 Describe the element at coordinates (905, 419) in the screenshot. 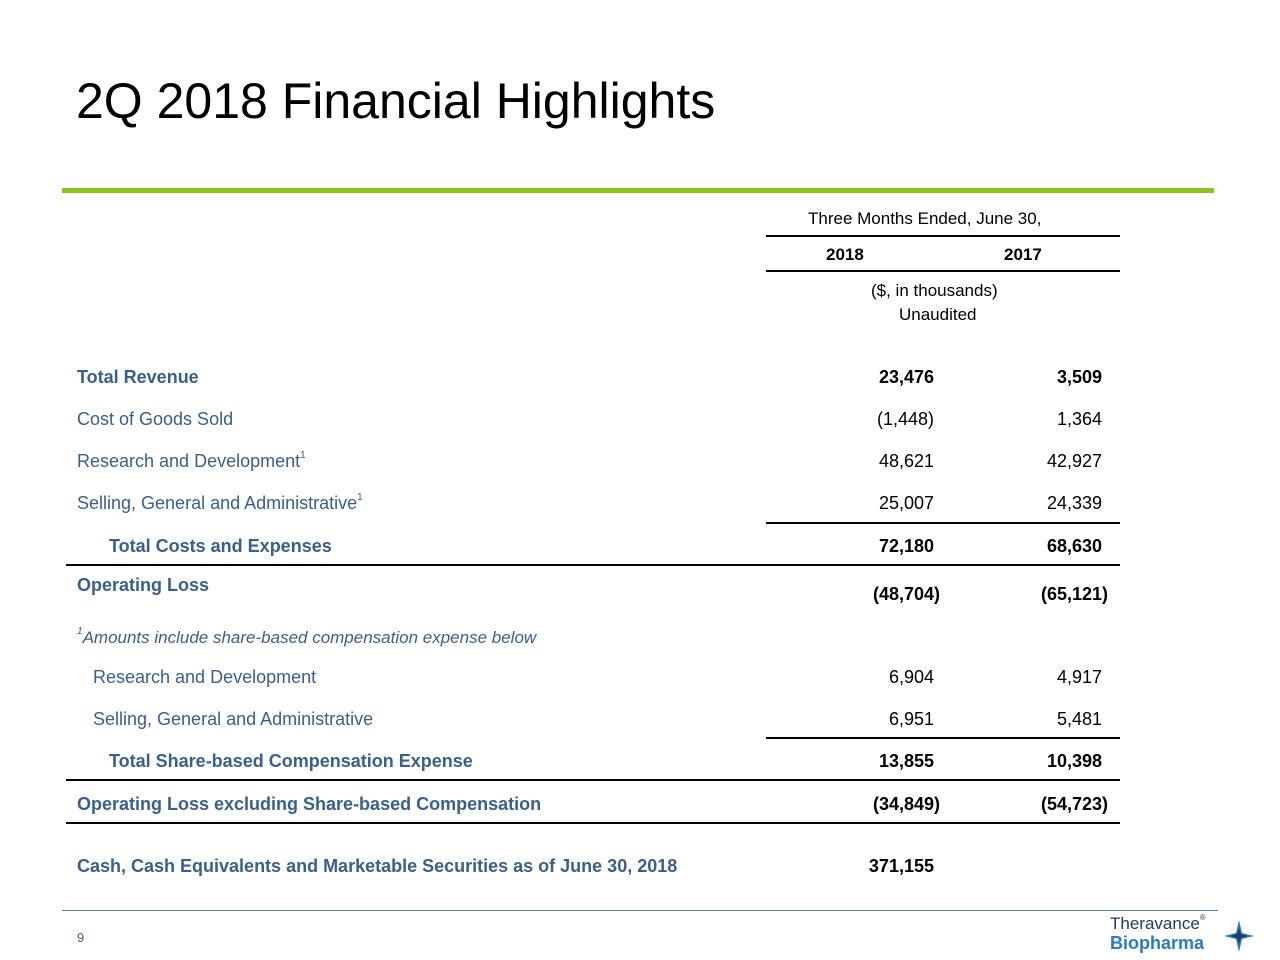

I see `value-2018-cogs: (1,448)` at that location.